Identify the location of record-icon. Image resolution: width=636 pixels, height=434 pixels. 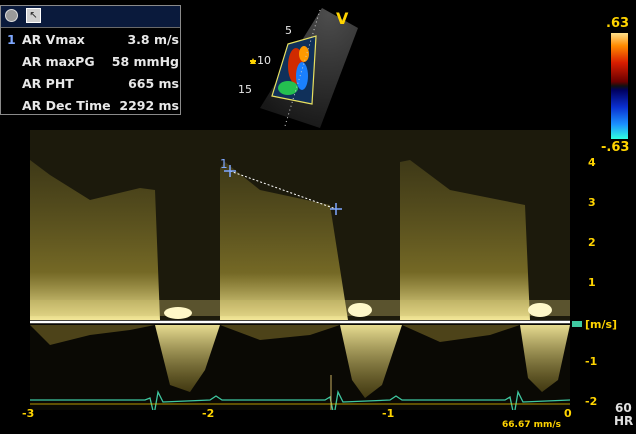
(11, 15).